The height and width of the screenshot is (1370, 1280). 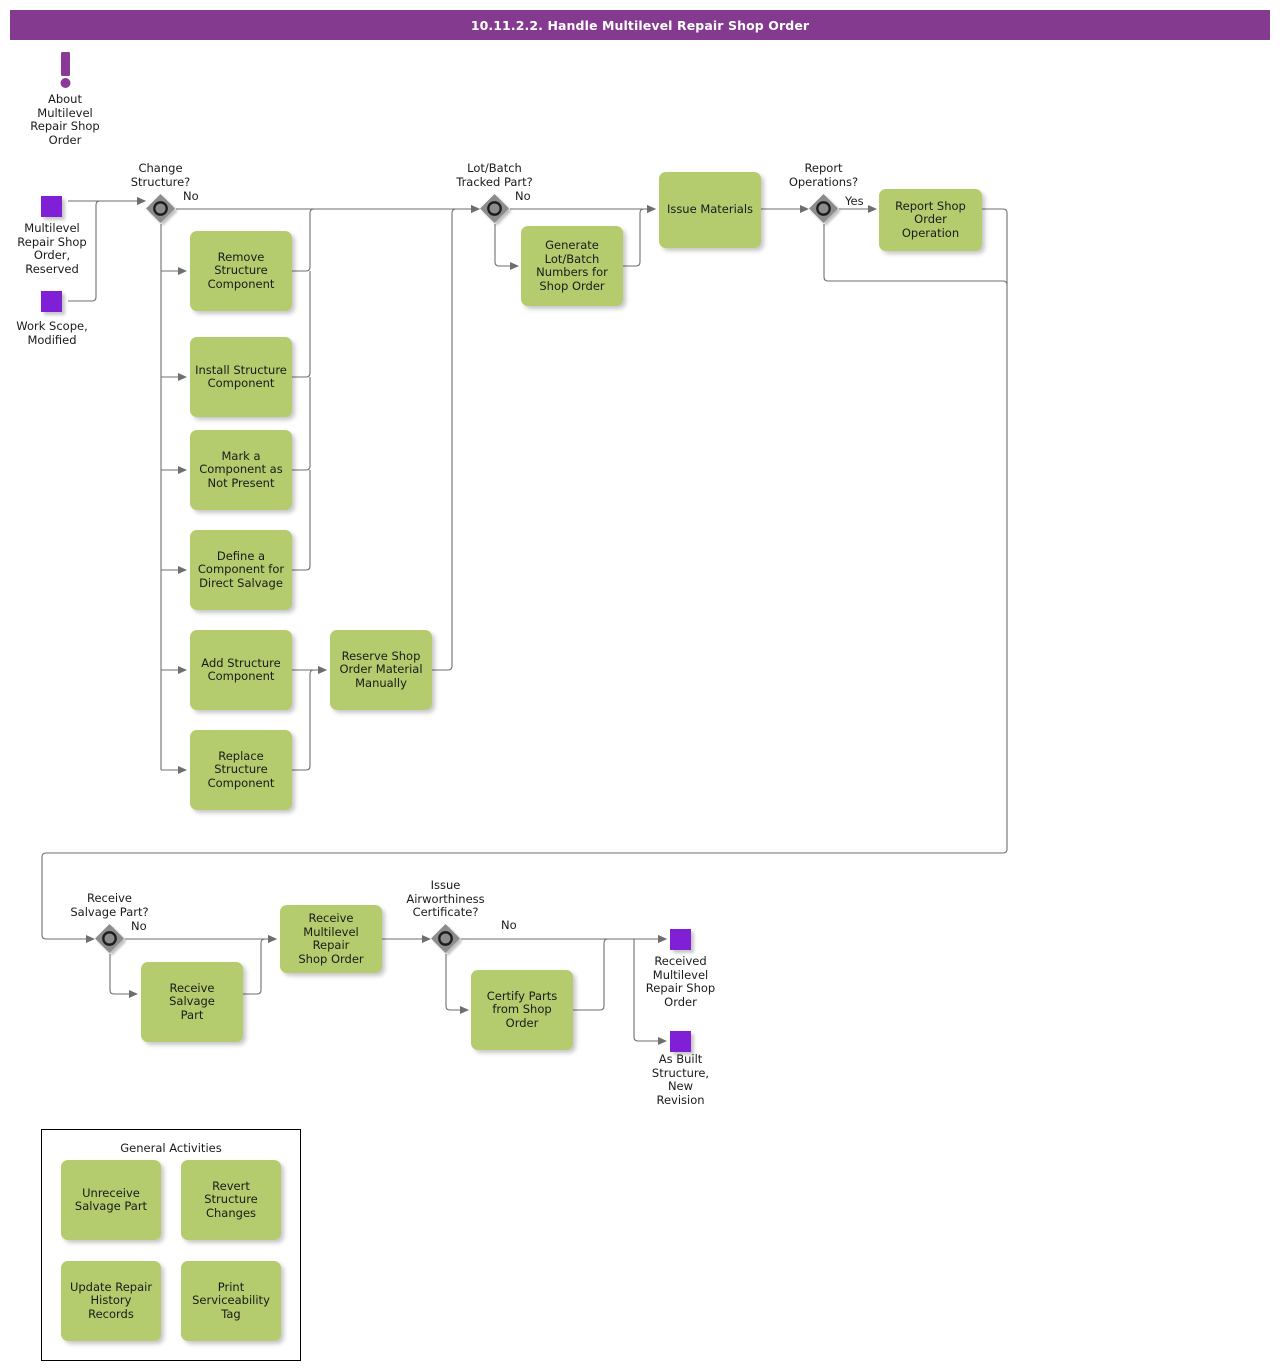 What do you see at coordinates (65, 70) in the screenshot?
I see `exclamation-mark-icon` at bounding box center [65, 70].